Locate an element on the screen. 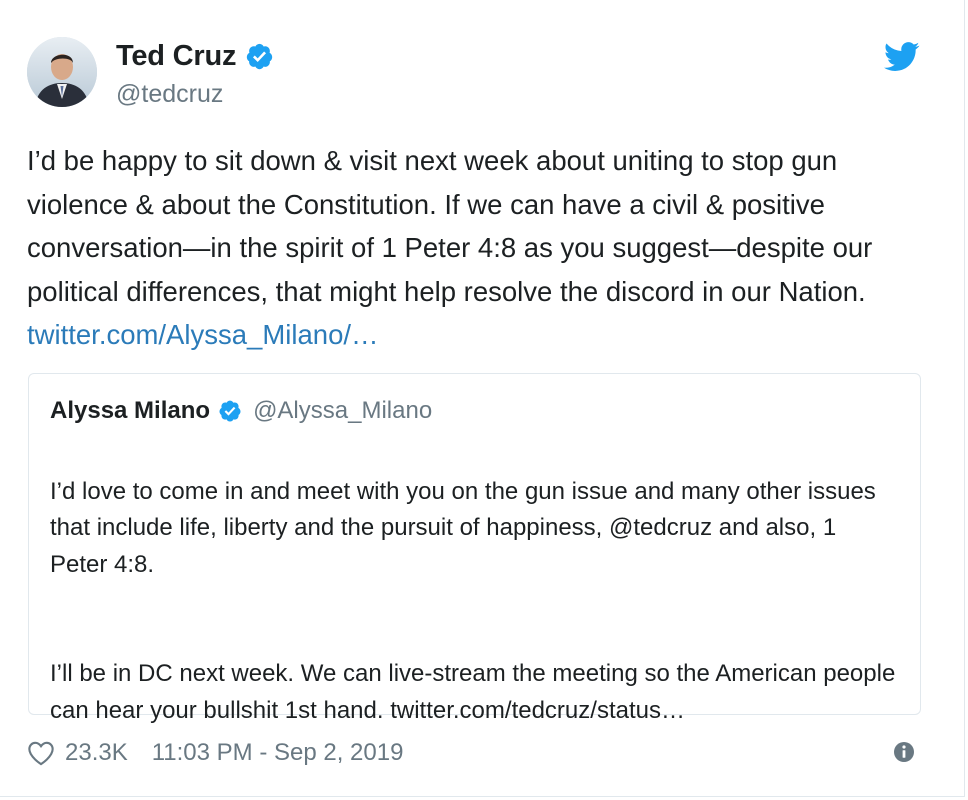 The width and height of the screenshot is (968, 800). tweet-footer: 23.3K 11:03 PM - Sep 2, 2019 is located at coordinates (215, 753).